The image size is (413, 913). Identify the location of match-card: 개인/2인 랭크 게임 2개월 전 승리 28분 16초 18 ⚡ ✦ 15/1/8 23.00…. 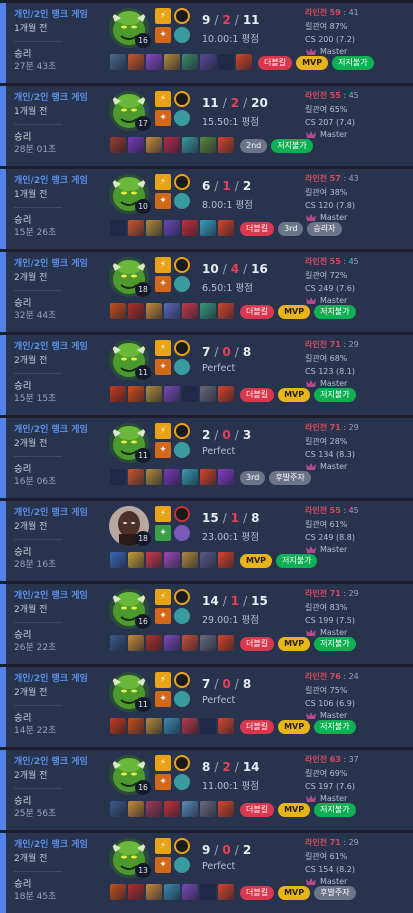
(206, 541).